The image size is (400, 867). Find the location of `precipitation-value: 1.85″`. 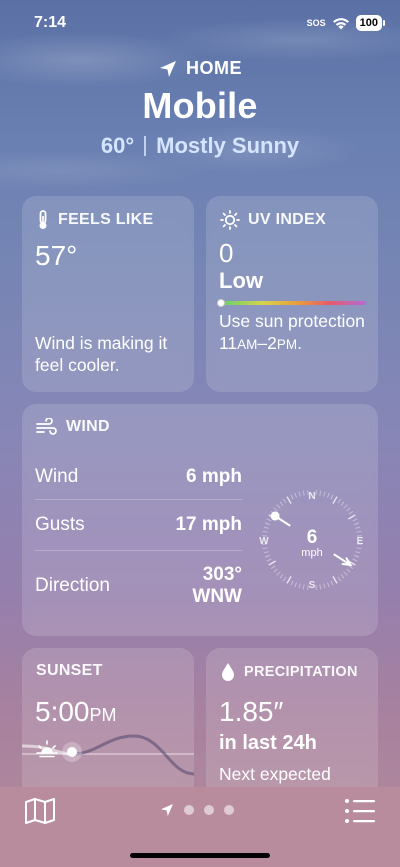

precipitation-value: 1.85″ is located at coordinates (251, 711).